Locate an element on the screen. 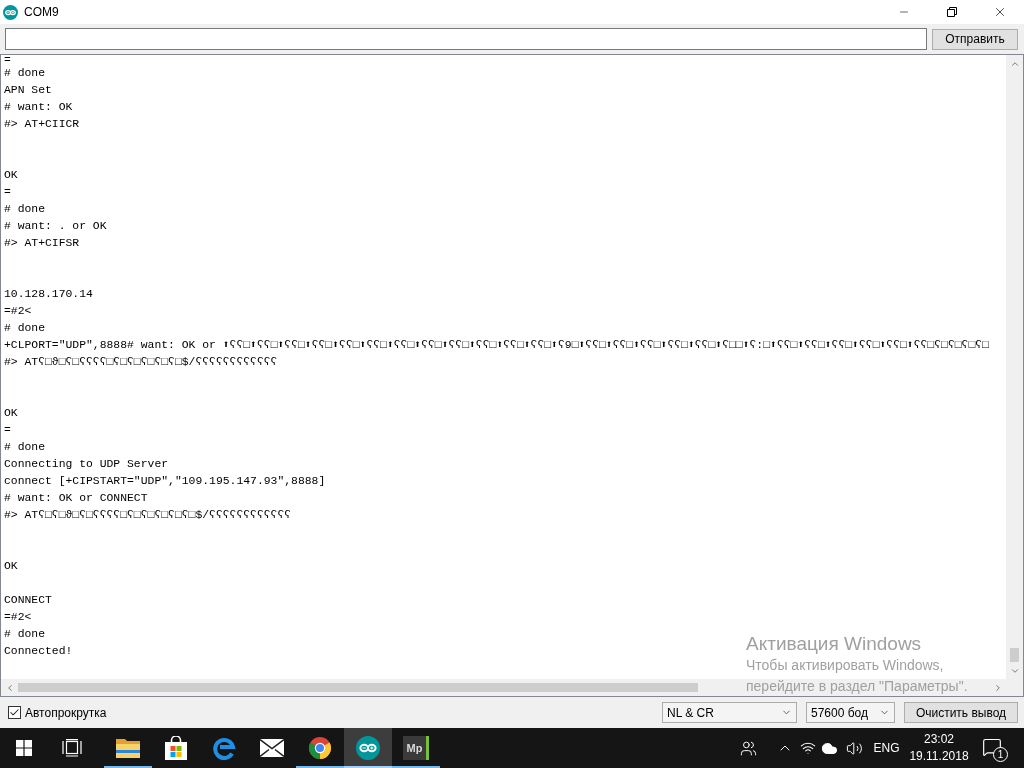  autoscroll-label: Автопрокрутка is located at coordinates (66, 712).